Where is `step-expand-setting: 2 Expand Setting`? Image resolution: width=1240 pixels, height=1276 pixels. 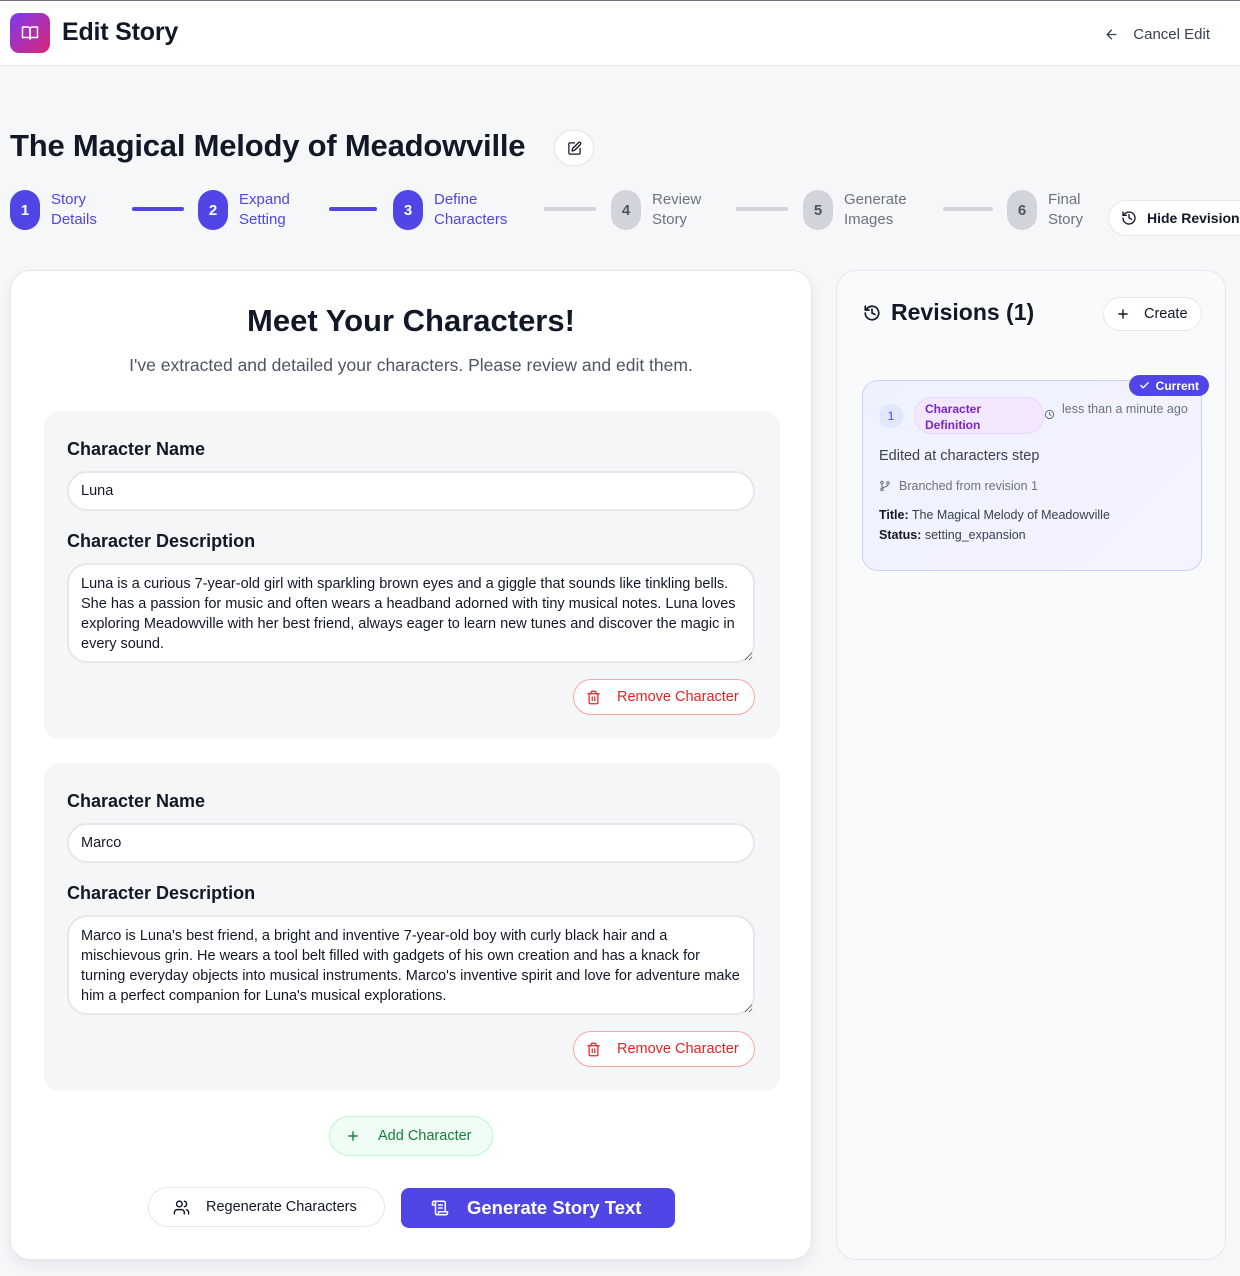
step-expand-setting: 2 Expand Setting is located at coordinates (244, 210).